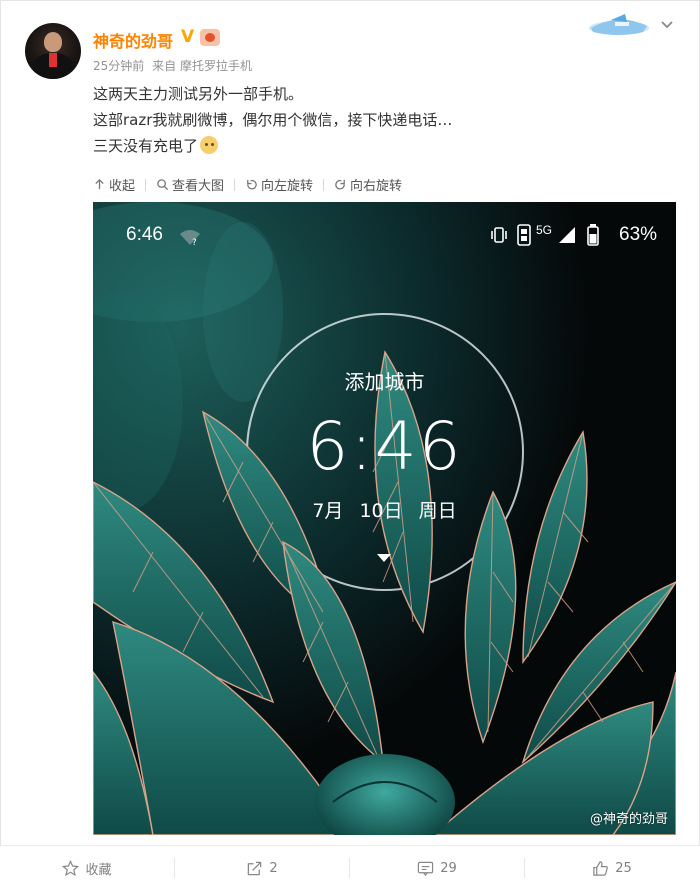  What do you see at coordinates (164, 66) in the screenshot?
I see `source-prefix: 来自` at bounding box center [164, 66].